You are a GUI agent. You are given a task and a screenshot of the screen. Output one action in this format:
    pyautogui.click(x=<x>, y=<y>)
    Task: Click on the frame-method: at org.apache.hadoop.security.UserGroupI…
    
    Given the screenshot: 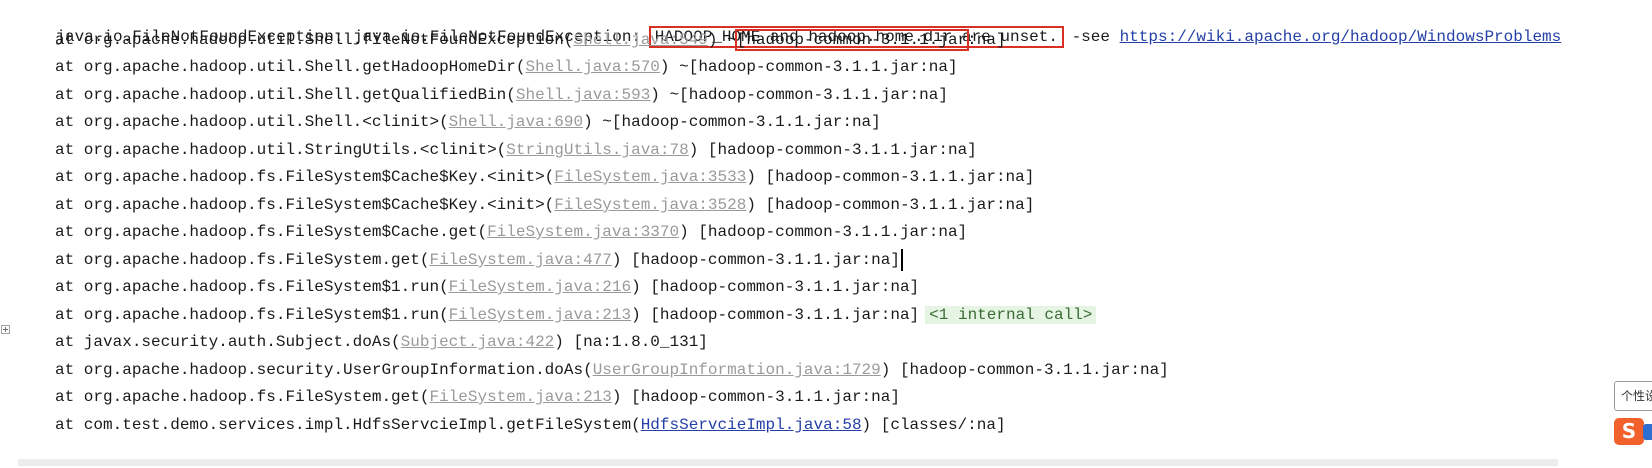 What is the action you would take?
    pyautogui.click(x=324, y=370)
    